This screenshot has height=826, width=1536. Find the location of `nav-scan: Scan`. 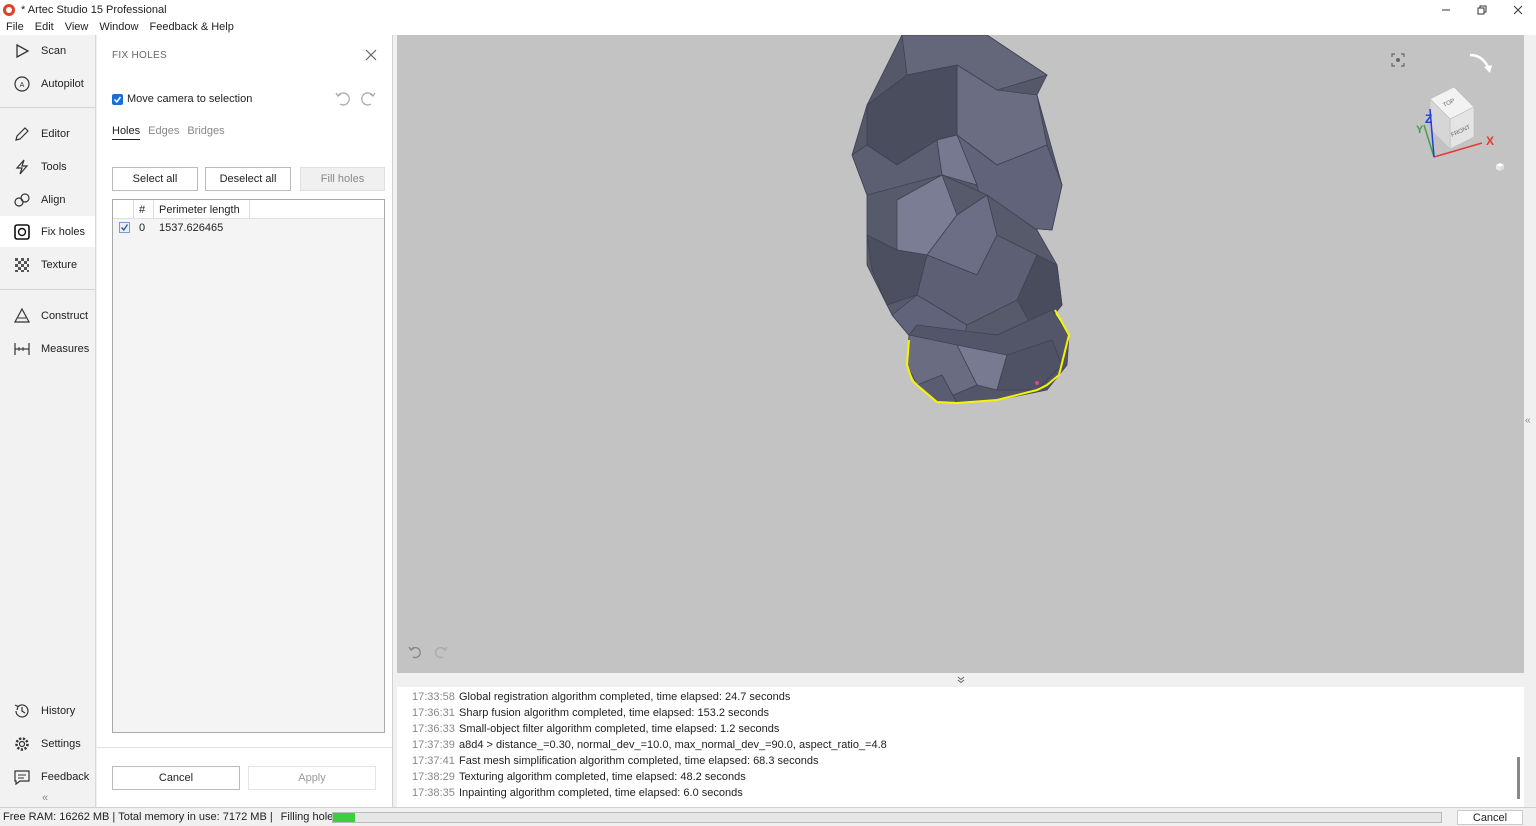

nav-scan: Scan is located at coordinates (47, 50).